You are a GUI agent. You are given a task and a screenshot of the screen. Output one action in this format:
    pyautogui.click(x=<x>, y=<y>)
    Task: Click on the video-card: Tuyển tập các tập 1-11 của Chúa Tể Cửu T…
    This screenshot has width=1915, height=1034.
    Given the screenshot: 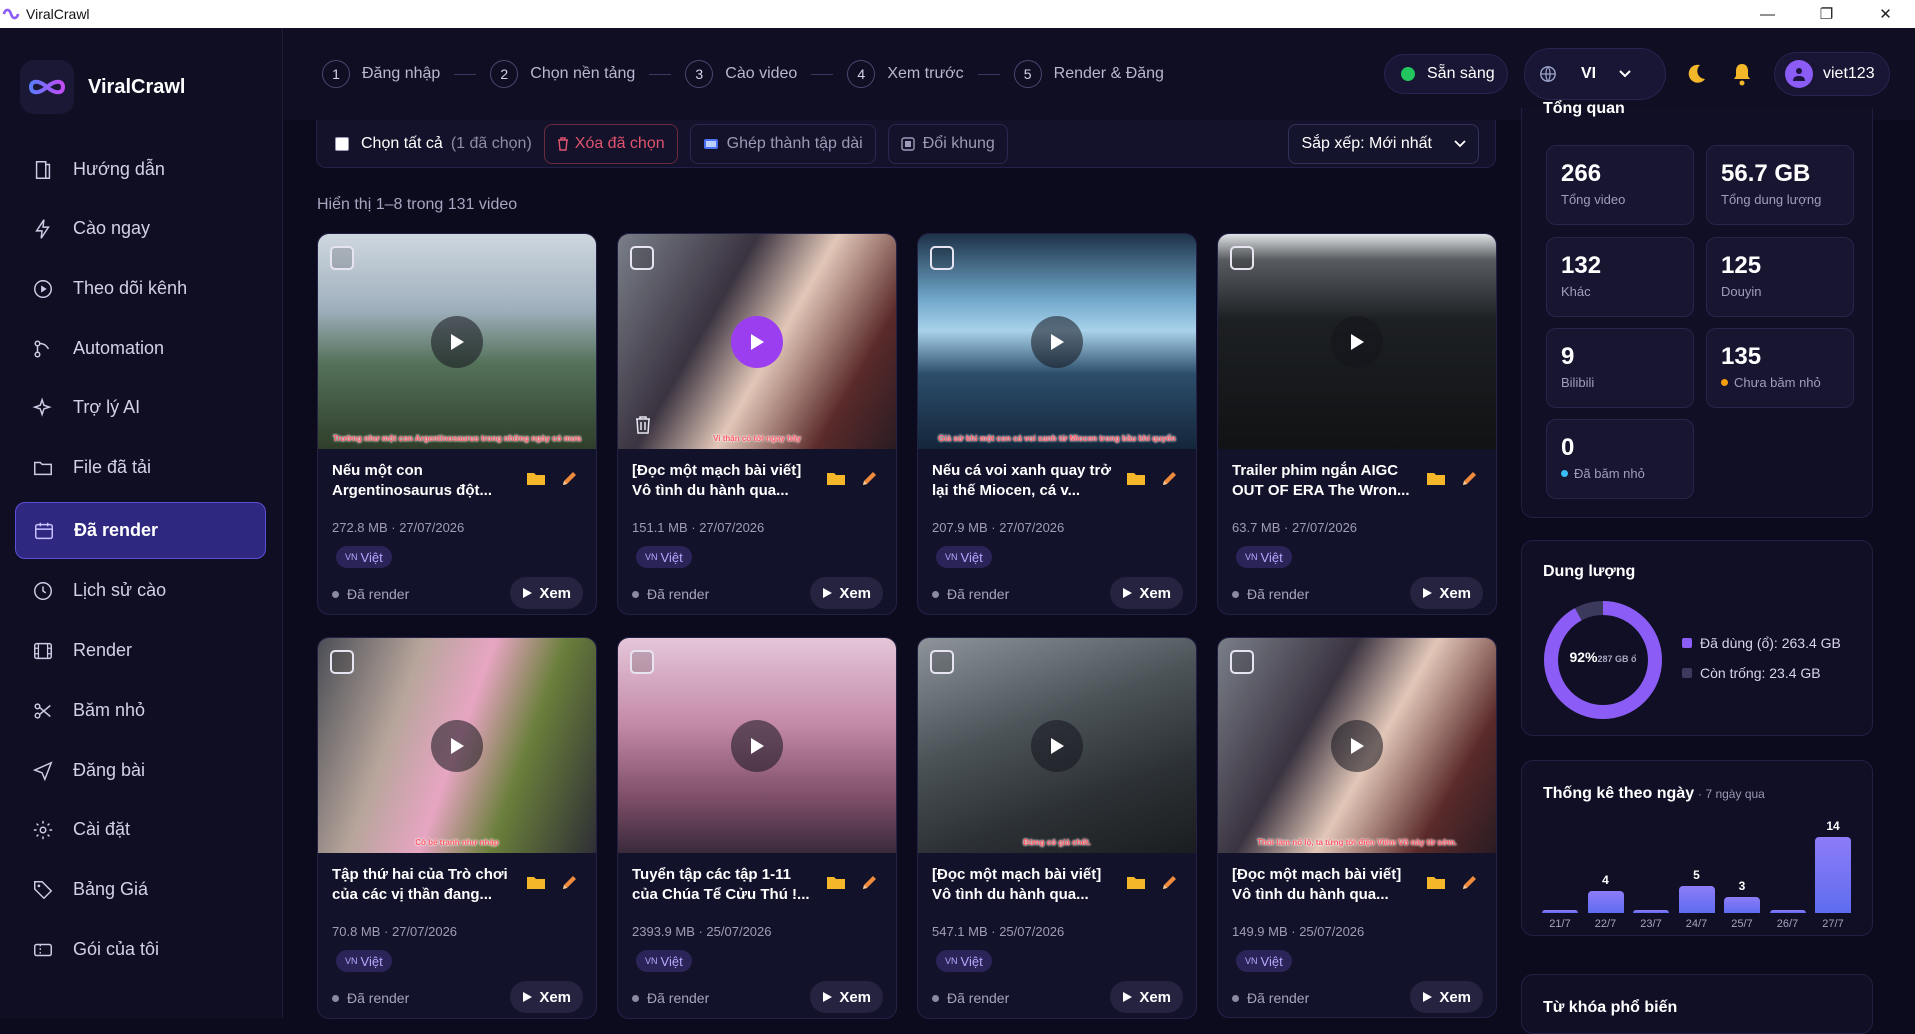 What is the action you would take?
    pyautogui.click(x=757, y=828)
    